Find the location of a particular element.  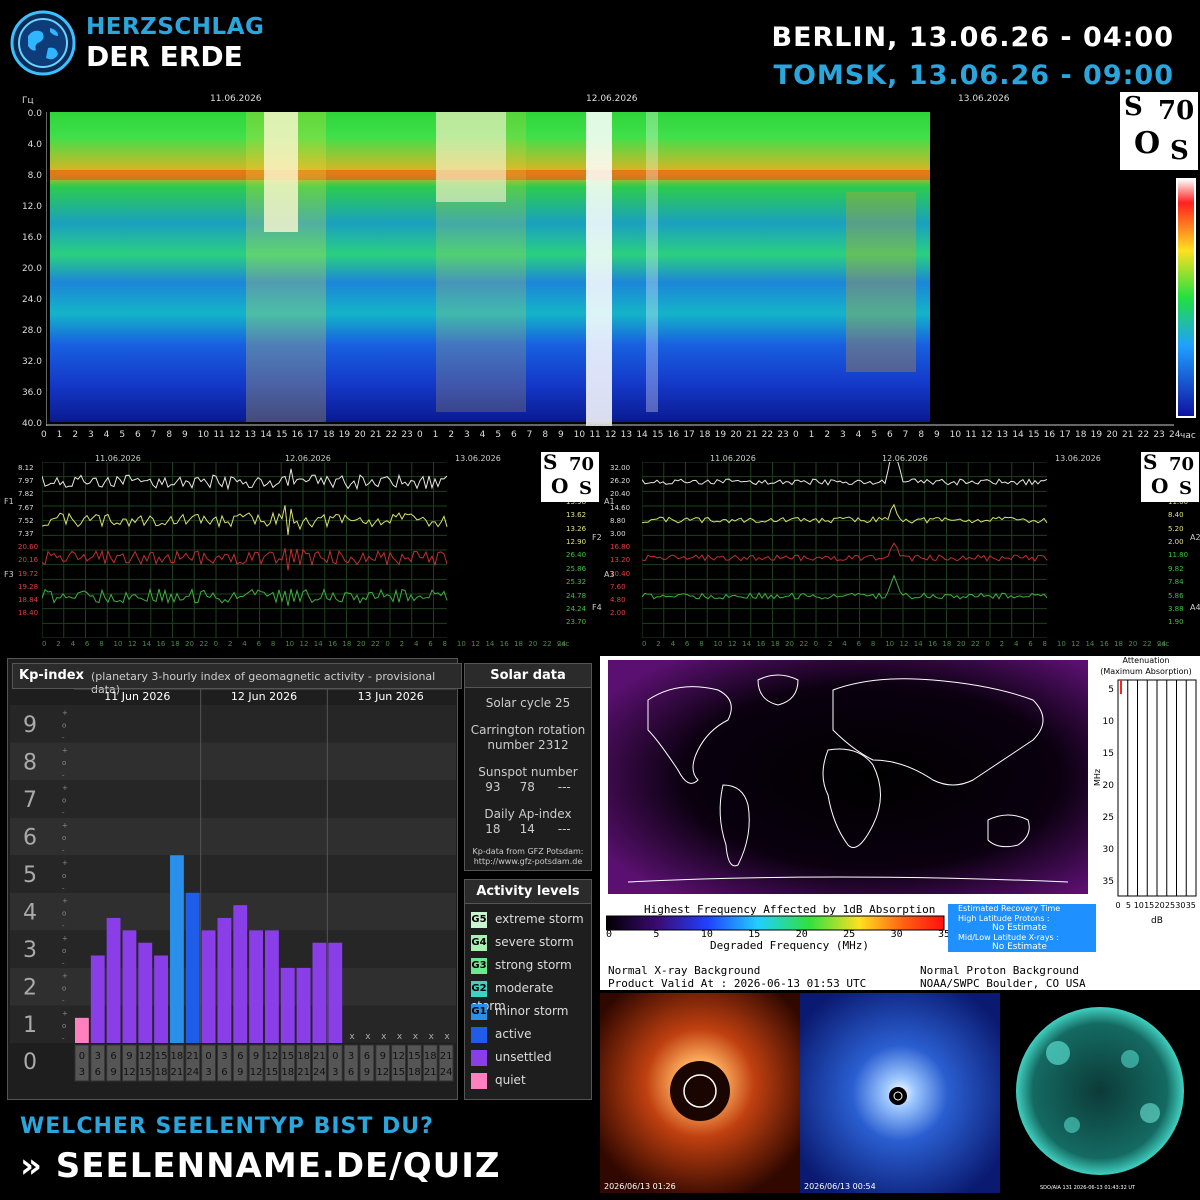

kp-x-start: 9 is located at coordinates (256, 1056).